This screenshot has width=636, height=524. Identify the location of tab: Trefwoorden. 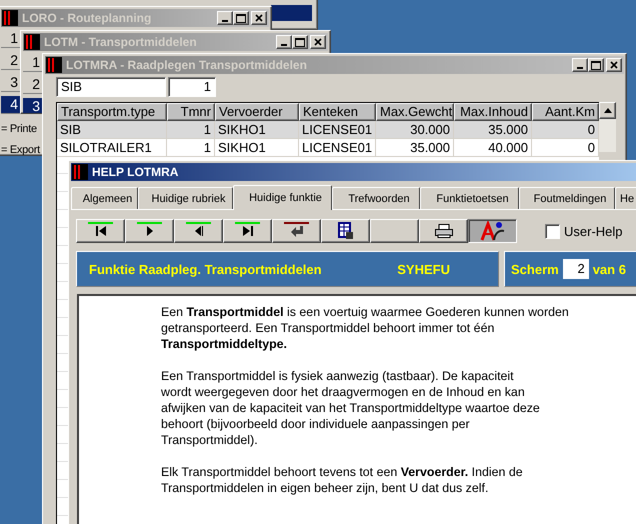
(376, 198).